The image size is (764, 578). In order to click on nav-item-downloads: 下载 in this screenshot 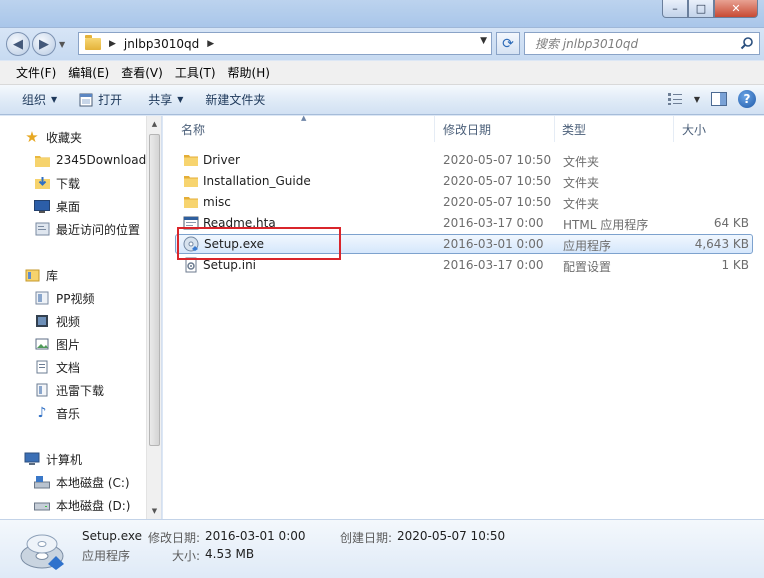, I will do `click(97, 183)`.